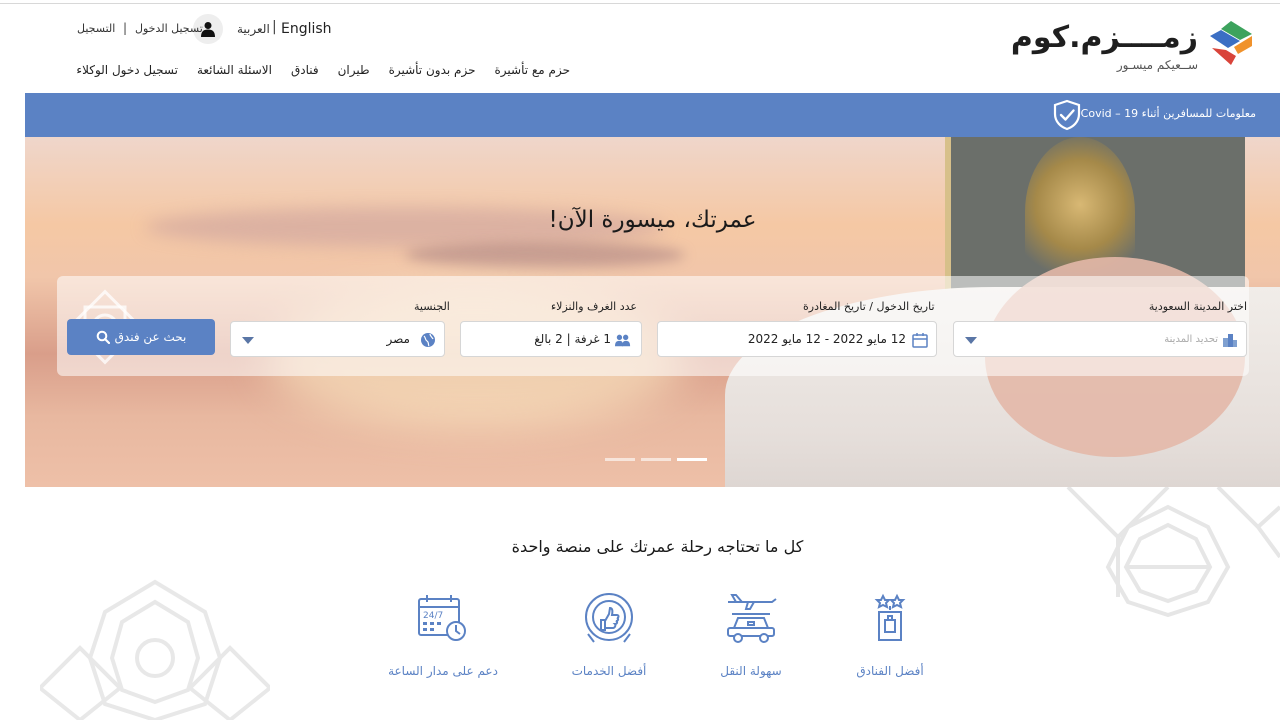  I want to click on search-hotel-button: بحث عن فندق, so click(141, 337).